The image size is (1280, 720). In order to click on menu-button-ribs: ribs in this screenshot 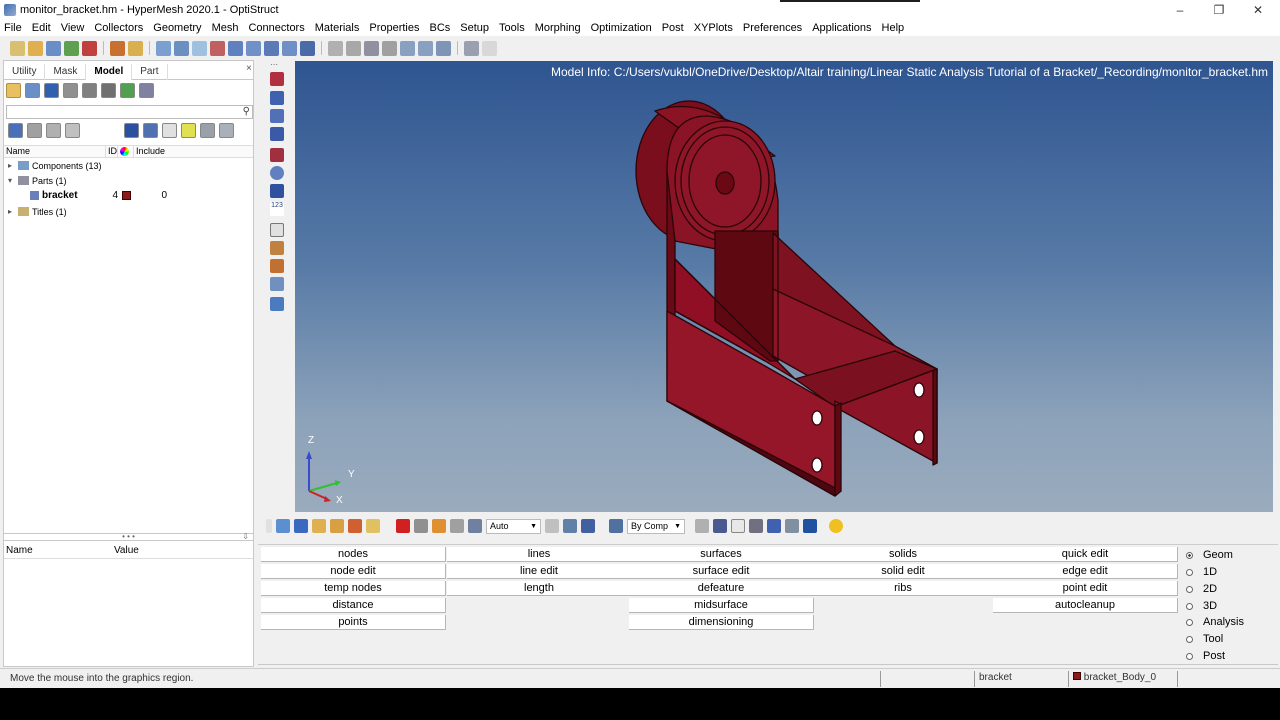, I will do `click(903, 588)`.